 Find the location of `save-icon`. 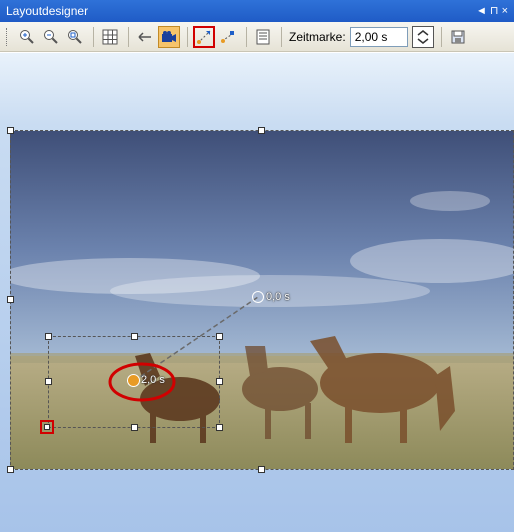

save-icon is located at coordinates (458, 36).